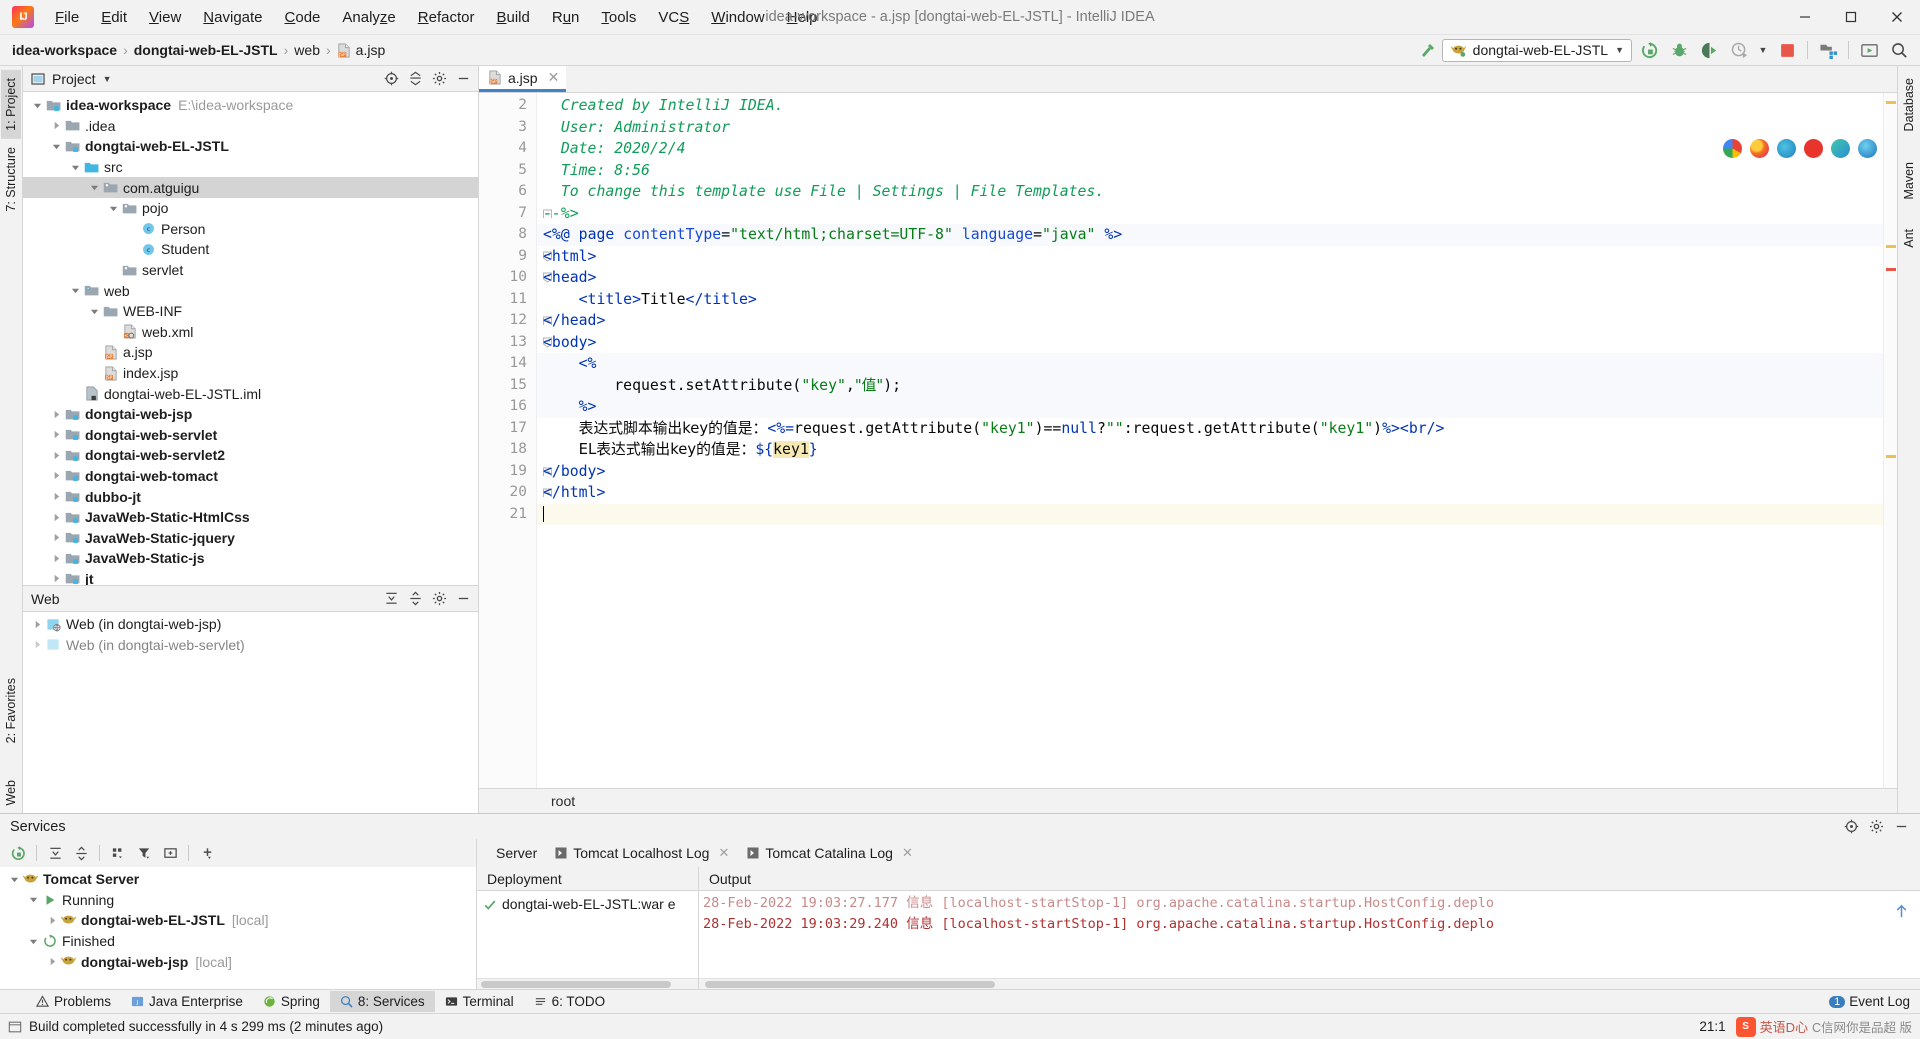 The height and width of the screenshot is (1039, 1920). I want to click on output-hscrollbar, so click(1309, 983).